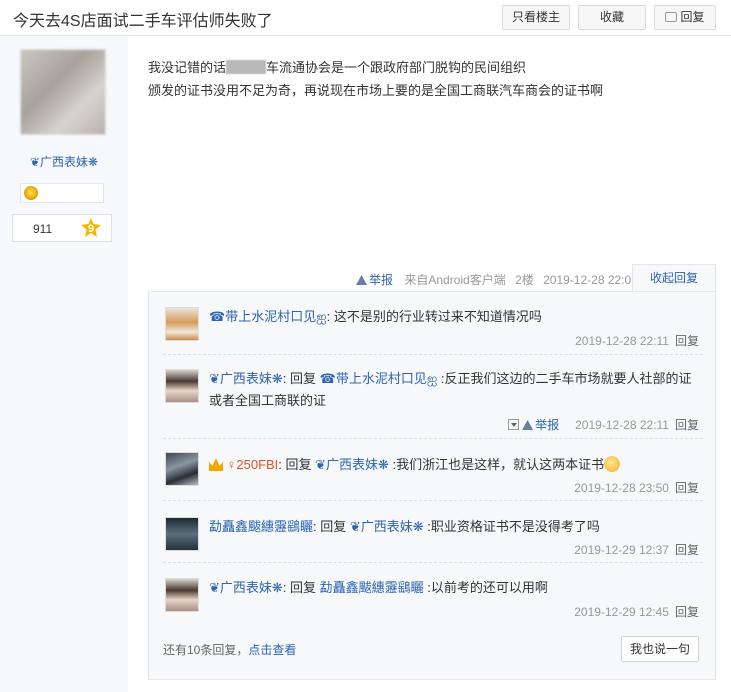 The height and width of the screenshot is (692, 731). What do you see at coordinates (143, 21) in the screenshot?
I see `thread-title: 今天去4S店面试二手车评估师失败了` at bounding box center [143, 21].